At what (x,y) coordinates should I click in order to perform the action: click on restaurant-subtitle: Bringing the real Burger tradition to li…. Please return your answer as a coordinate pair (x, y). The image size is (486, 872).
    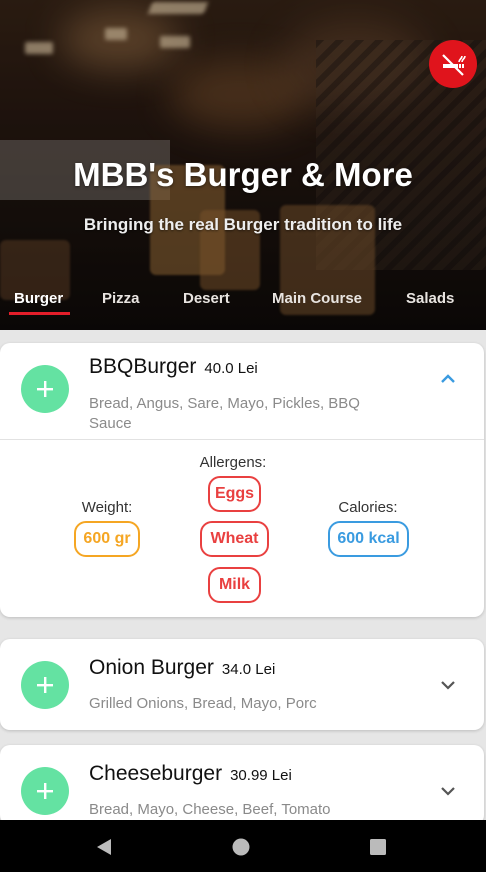
    Looking at the image, I should click on (243, 224).